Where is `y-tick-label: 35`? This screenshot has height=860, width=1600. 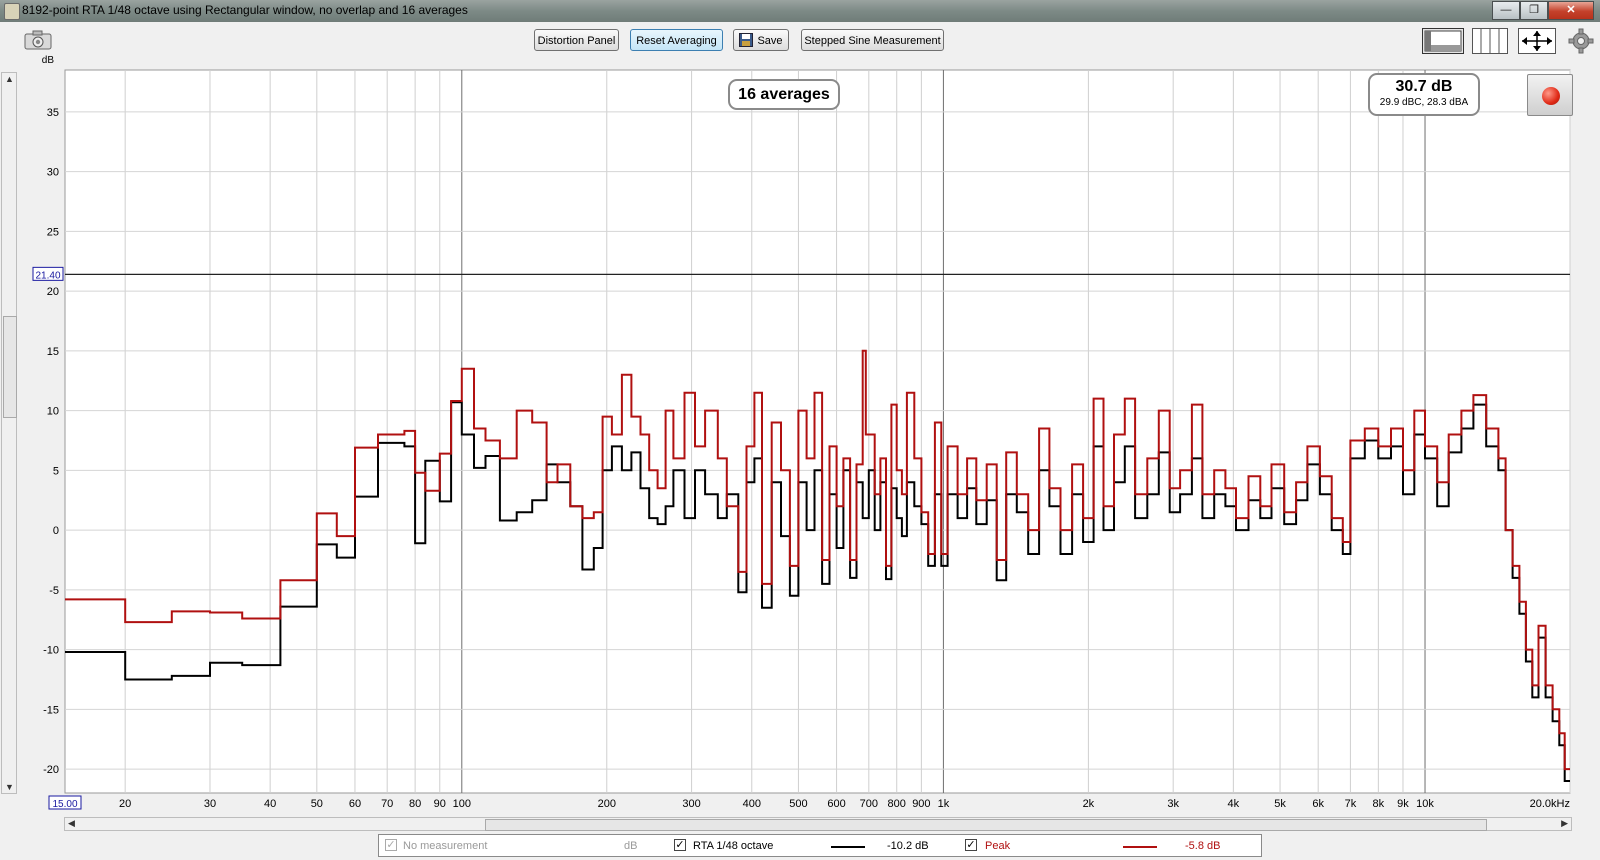
y-tick-label: 35 is located at coordinates (53, 113).